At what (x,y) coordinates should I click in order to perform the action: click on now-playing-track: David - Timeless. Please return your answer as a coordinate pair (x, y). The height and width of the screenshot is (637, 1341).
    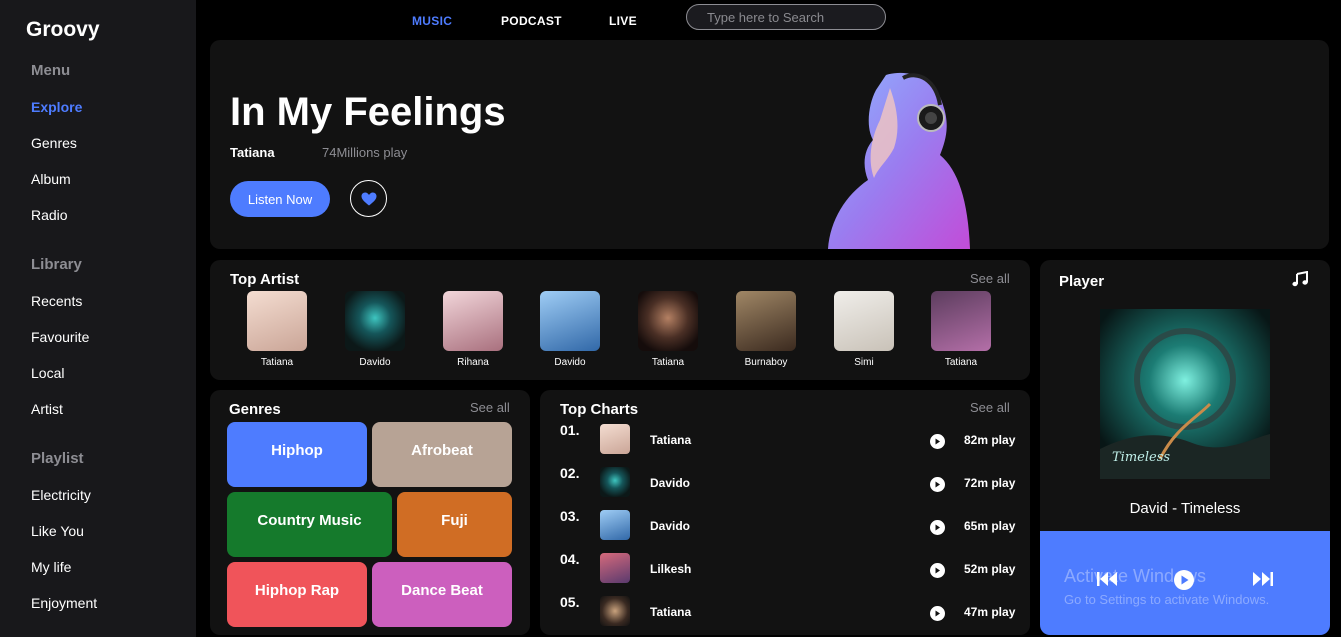
    Looking at the image, I should click on (1185, 508).